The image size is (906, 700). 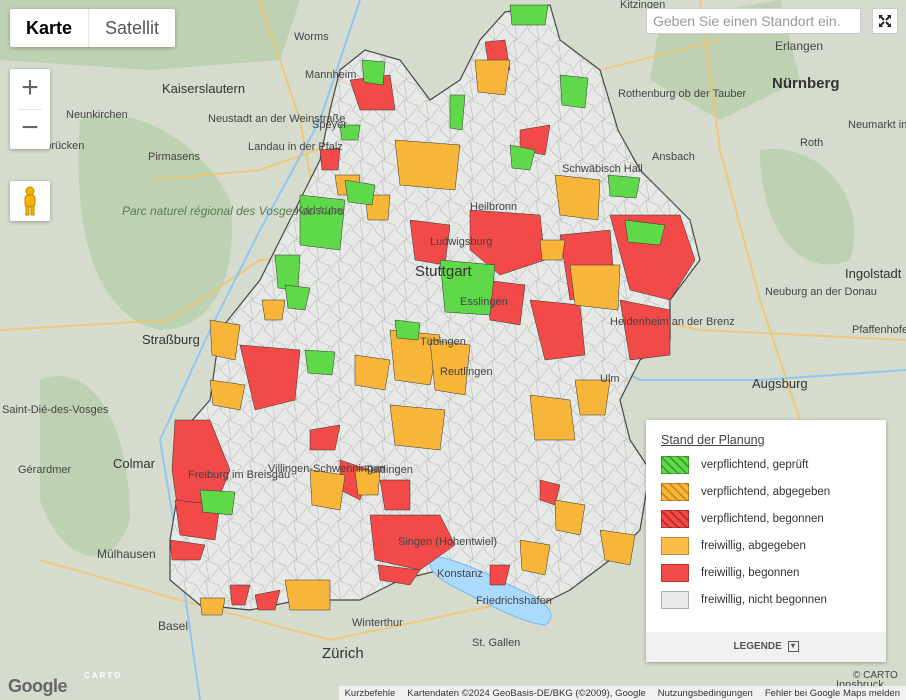 I want to click on swatch-freiwillig-nicht-begonnen, so click(x=675, y=600).